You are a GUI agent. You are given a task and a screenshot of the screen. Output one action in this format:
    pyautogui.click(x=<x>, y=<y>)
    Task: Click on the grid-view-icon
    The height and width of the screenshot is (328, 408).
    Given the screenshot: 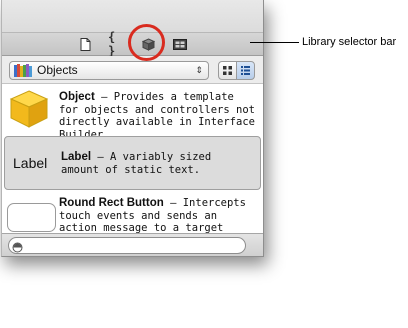 What is the action you would take?
    pyautogui.click(x=227, y=70)
    